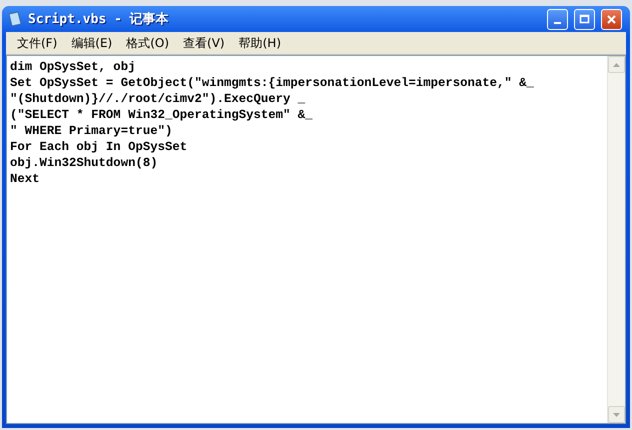 This screenshot has height=430, width=632. I want to click on menu-item: 文件(F), so click(37, 43).